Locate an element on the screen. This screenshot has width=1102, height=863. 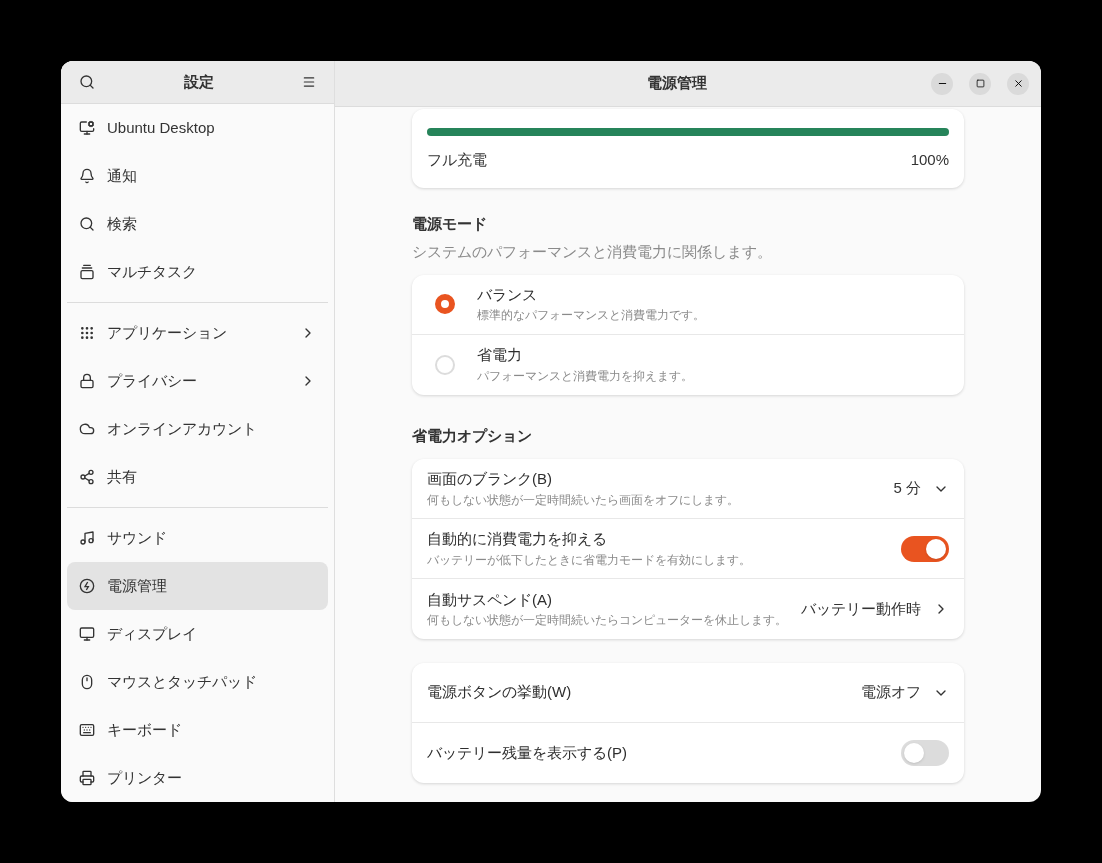
sidebar-title: 設定 is located at coordinates (198, 81).